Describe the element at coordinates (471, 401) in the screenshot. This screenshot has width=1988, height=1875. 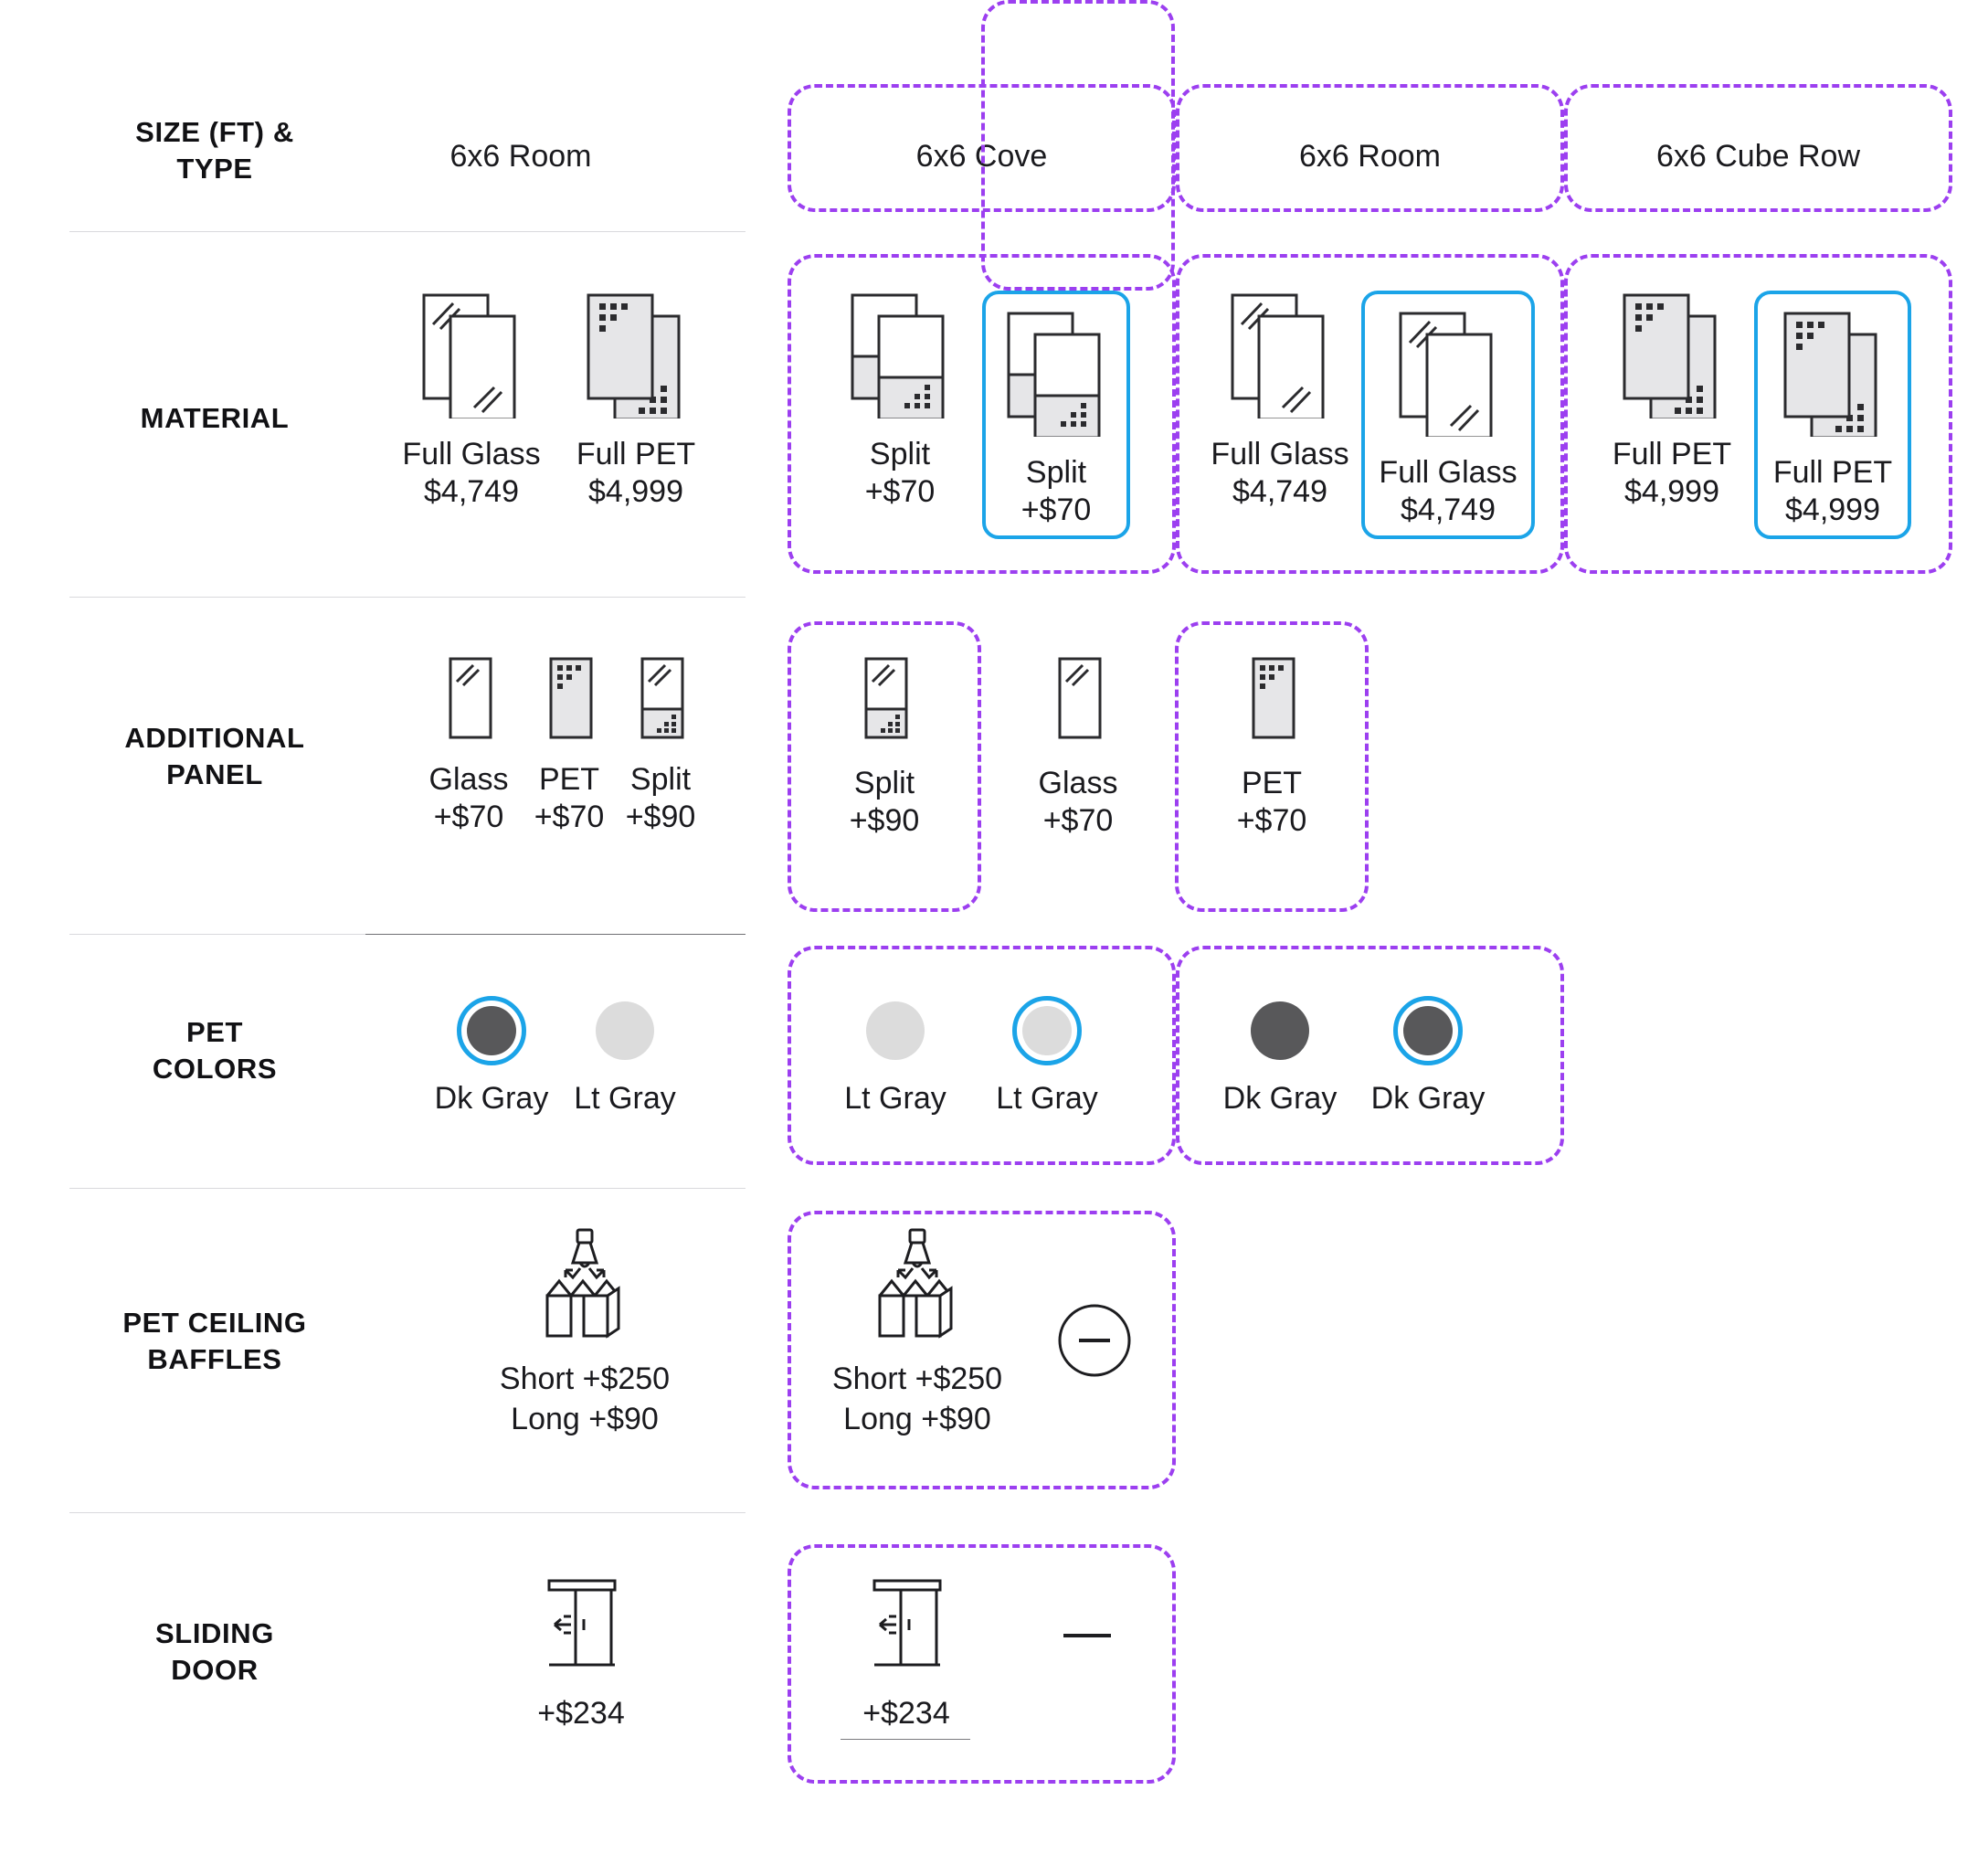
I see `material-option-full-glass-reference: Full Glass $4,749` at that location.